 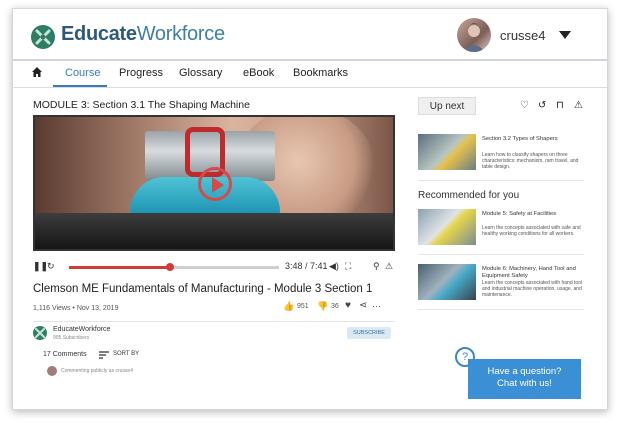 What do you see at coordinates (534, 139) in the screenshot?
I see `card-title: Section 3.2 Types of Shapers` at bounding box center [534, 139].